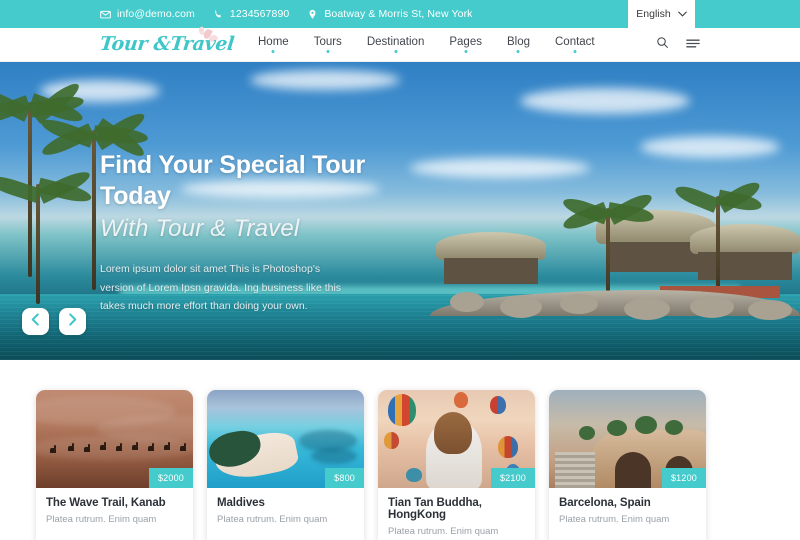  I want to click on tour-card: $800 Maldives Platea rutrum. Enim quam, so click(285, 465).